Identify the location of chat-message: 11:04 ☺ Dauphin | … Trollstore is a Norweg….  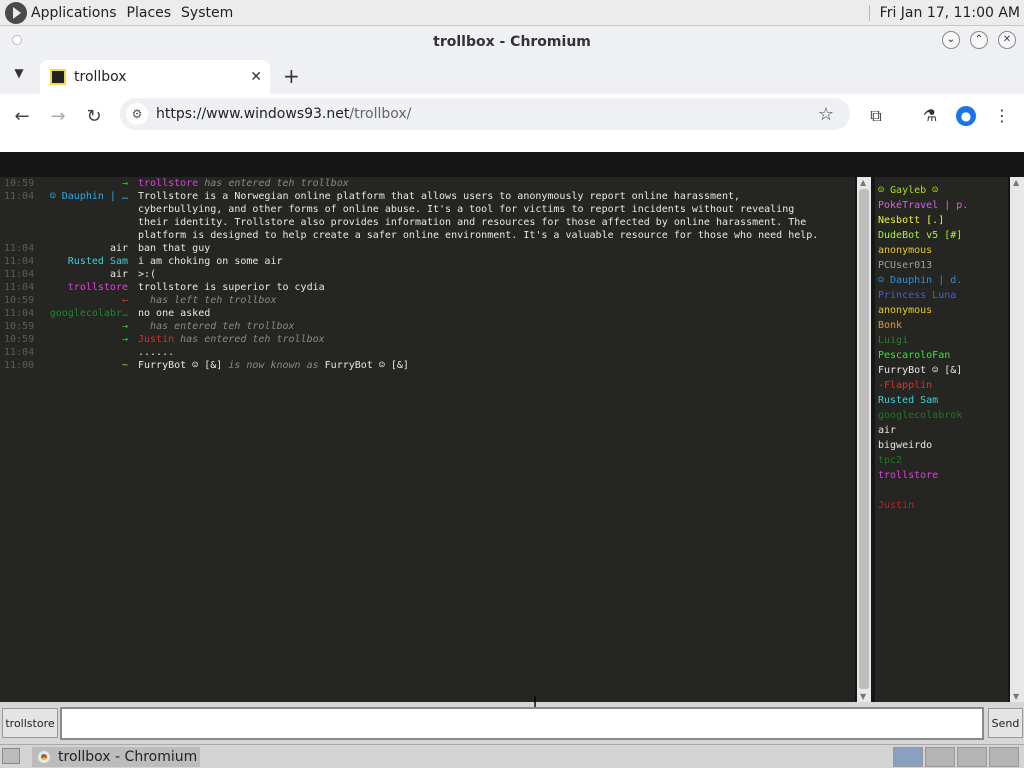
(427, 216).